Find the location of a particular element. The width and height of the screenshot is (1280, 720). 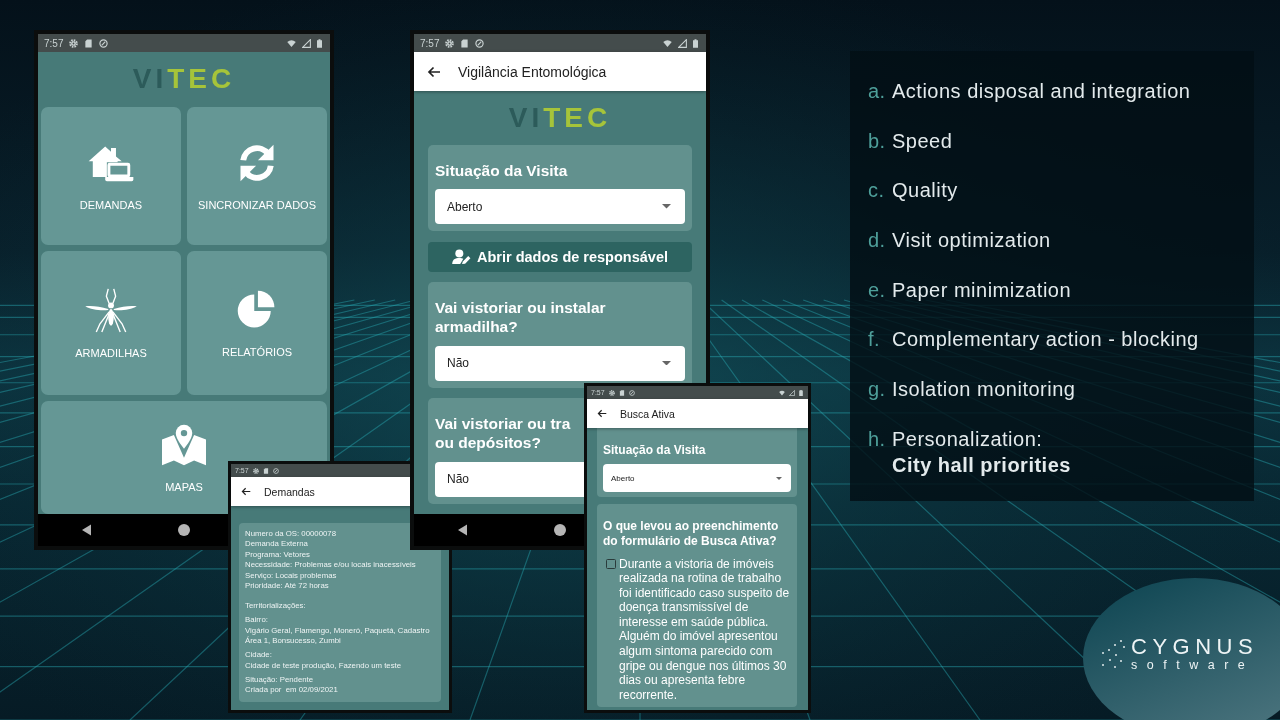

field-label: Vai vistoriar ou instalar armadilha? is located at coordinates (521, 317).